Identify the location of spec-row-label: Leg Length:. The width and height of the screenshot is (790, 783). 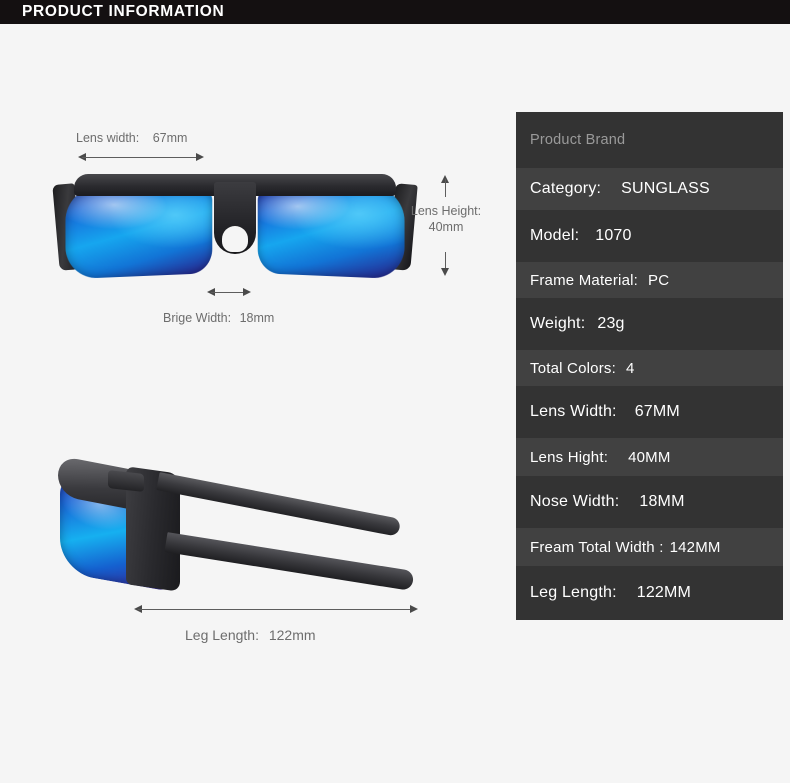
(573, 592).